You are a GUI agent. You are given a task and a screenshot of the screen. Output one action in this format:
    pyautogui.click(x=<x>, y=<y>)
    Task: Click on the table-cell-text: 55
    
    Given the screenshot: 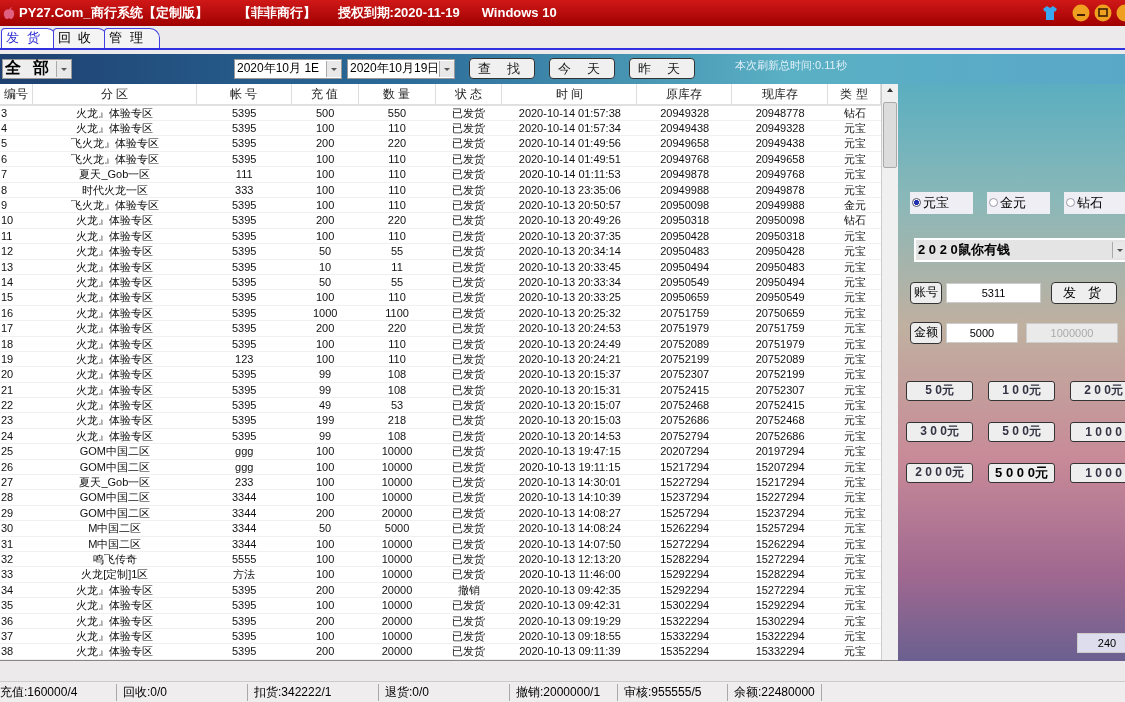 What is the action you would take?
    pyautogui.click(x=397, y=251)
    